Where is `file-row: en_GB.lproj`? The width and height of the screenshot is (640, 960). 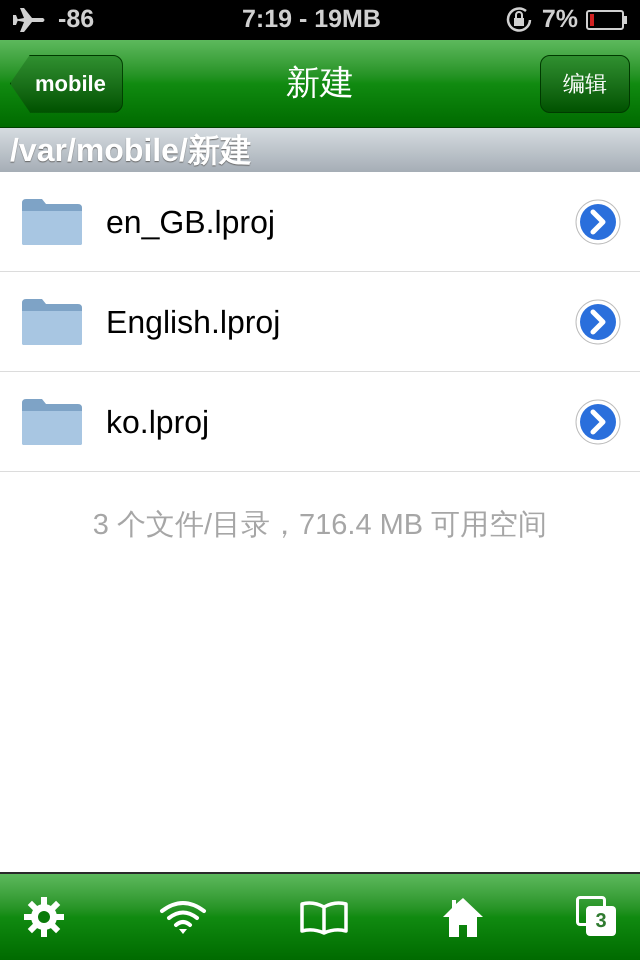
file-row: en_GB.lproj is located at coordinates (320, 222).